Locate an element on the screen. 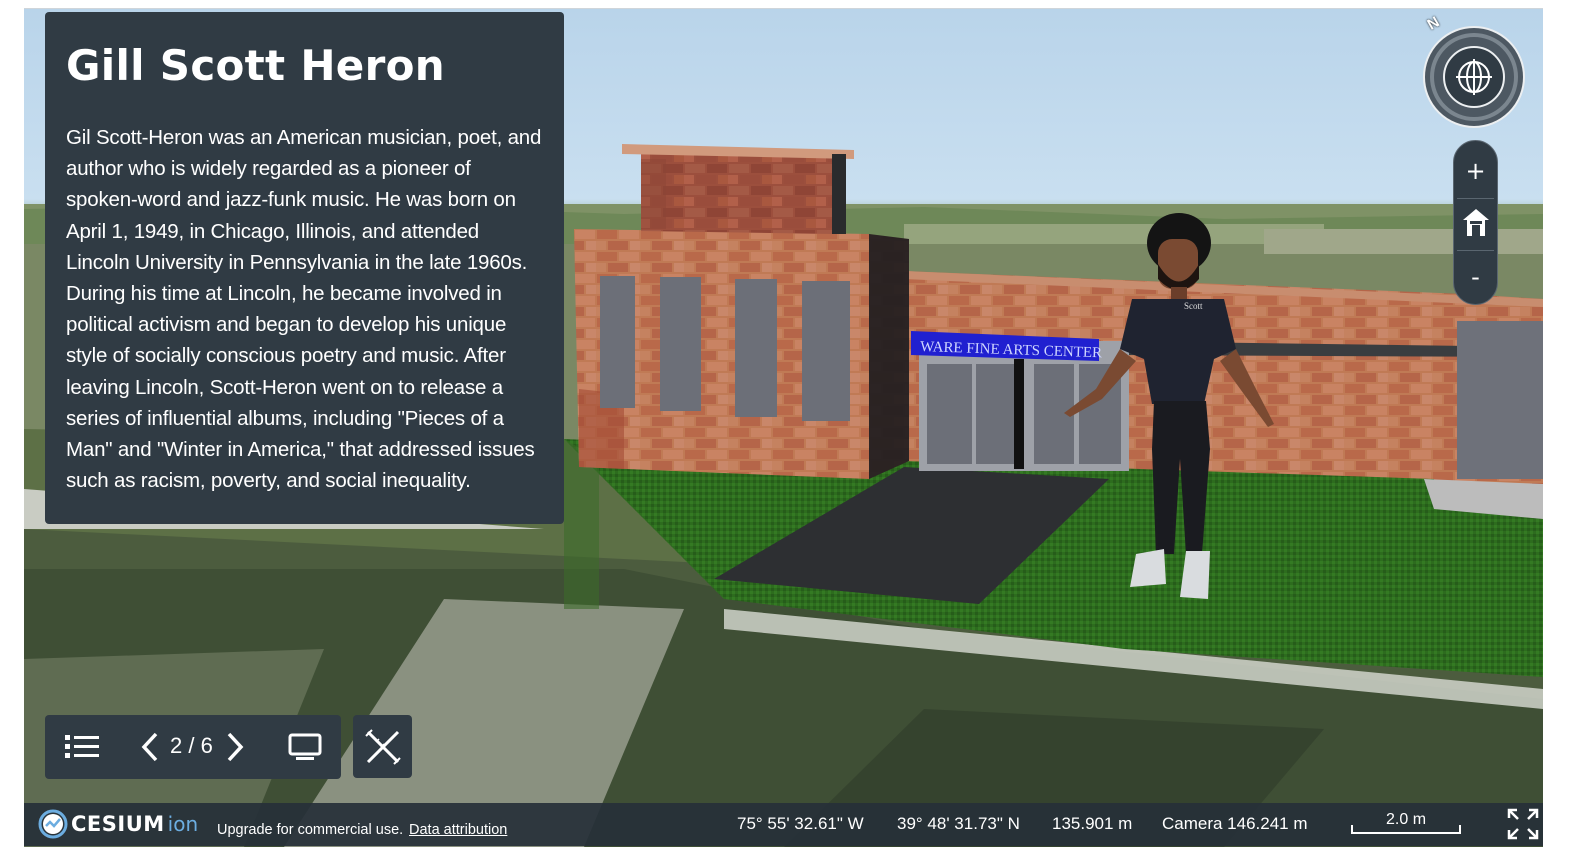  home-icon is located at coordinates (1475, 222).